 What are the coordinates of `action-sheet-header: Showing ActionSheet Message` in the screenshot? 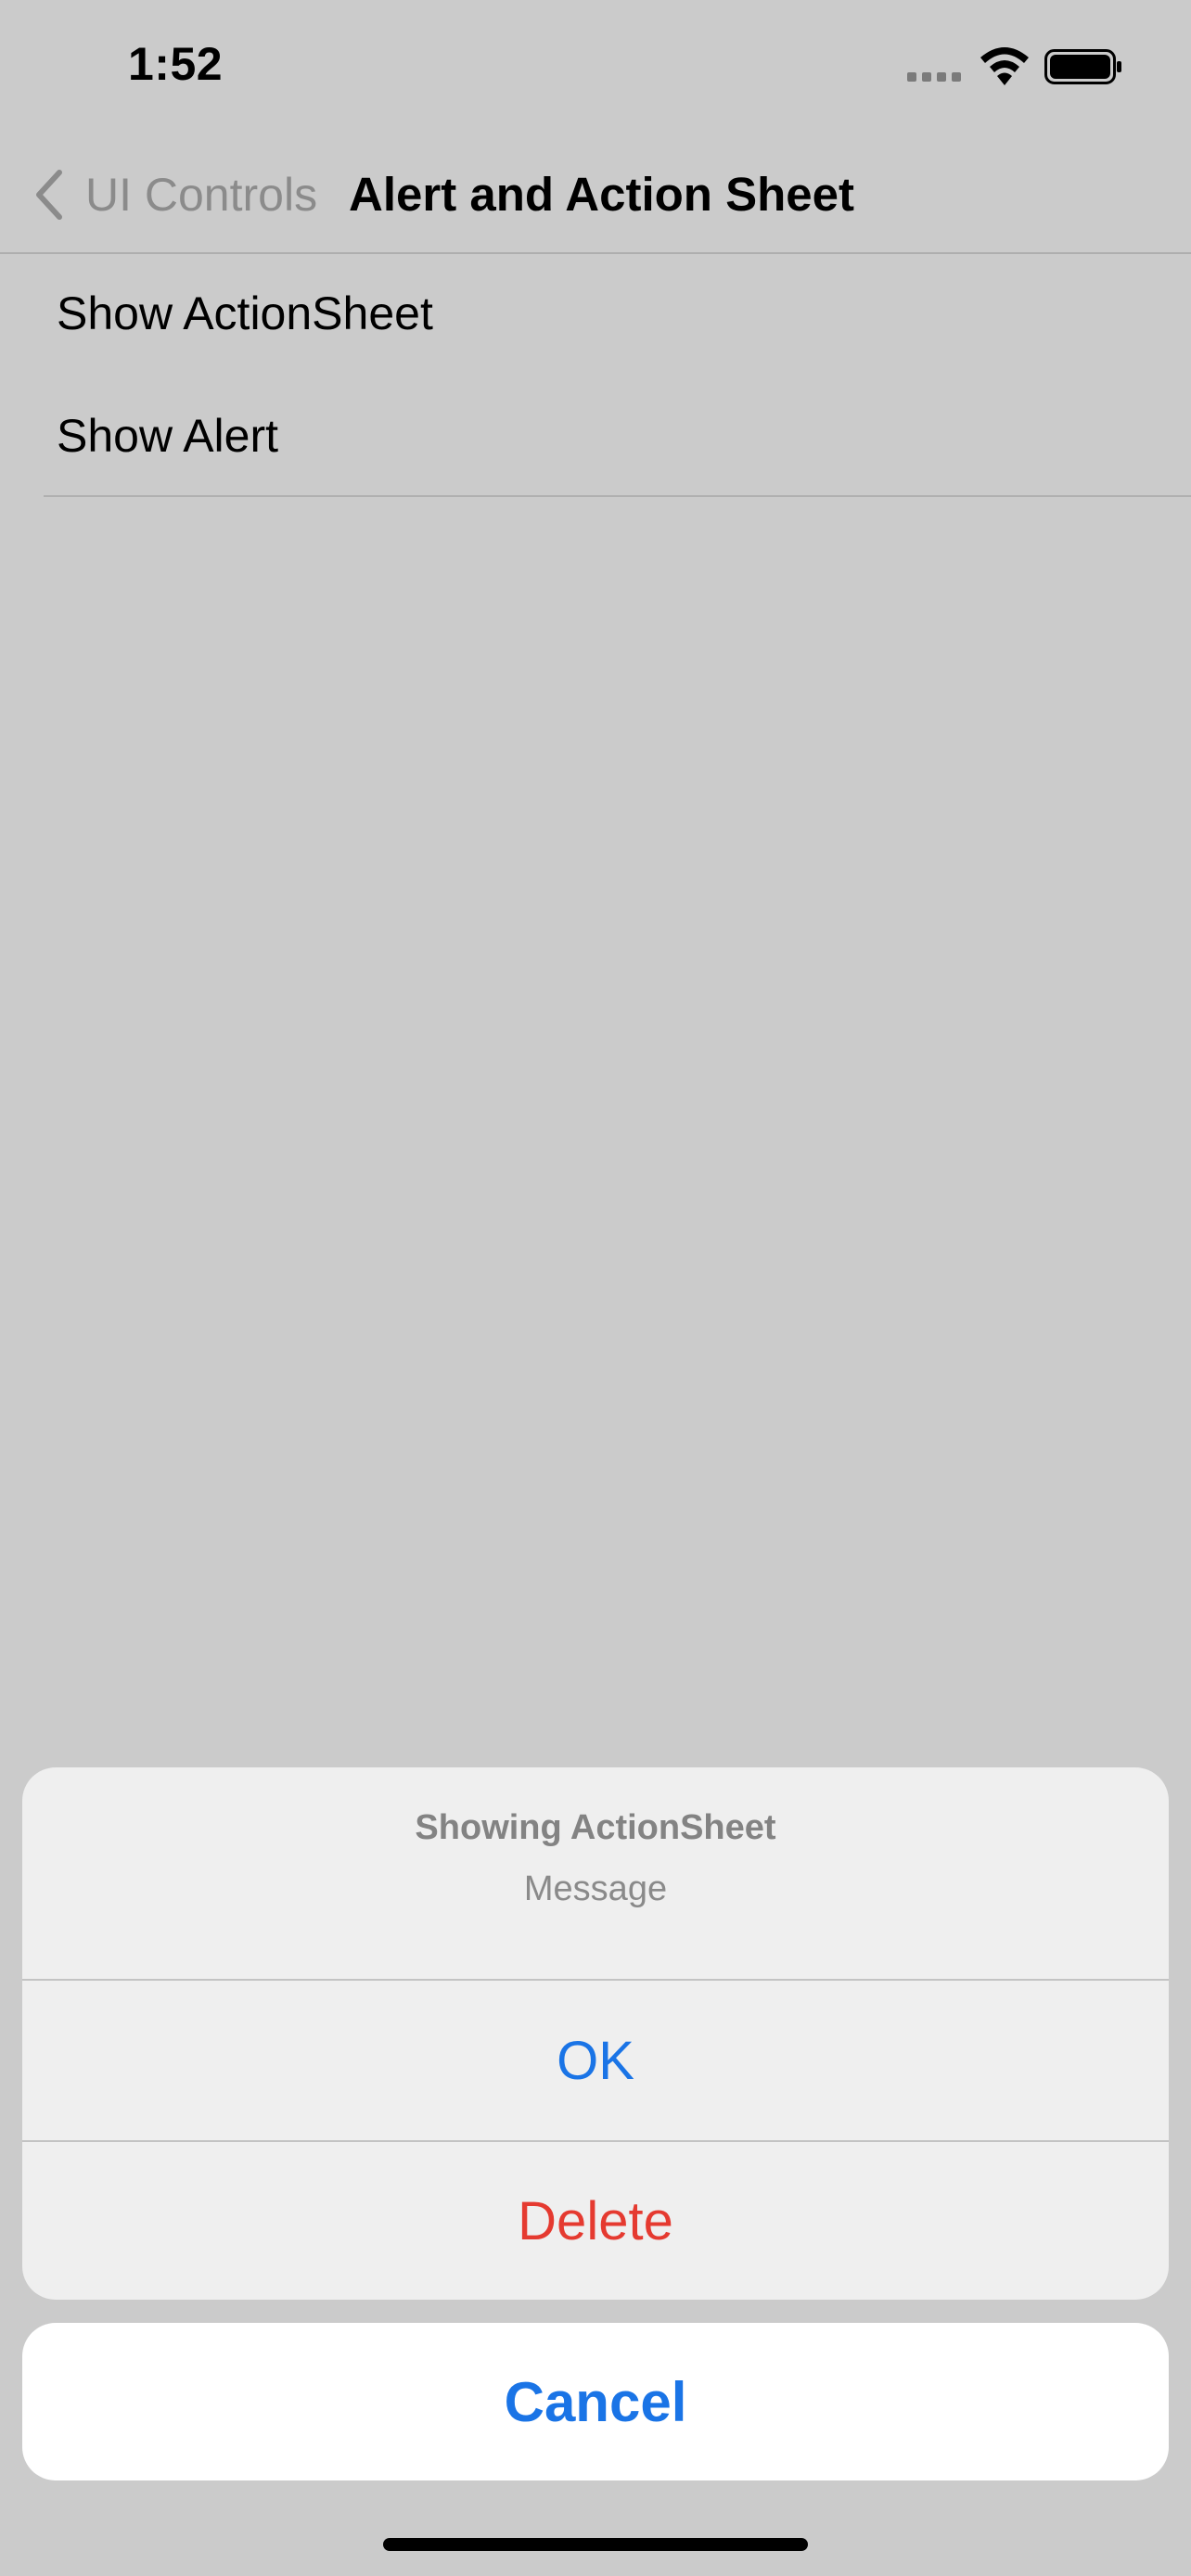 It's located at (595, 1874).